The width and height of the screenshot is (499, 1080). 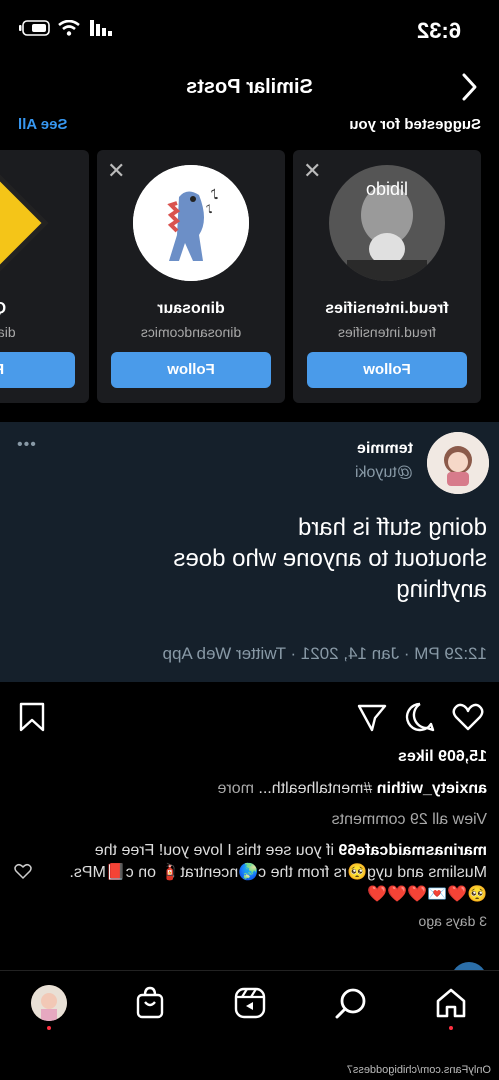 What do you see at coordinates (150, 1003) in the screenshot?
I see `shop-bag-icon` at bounding box center [150, 1003].